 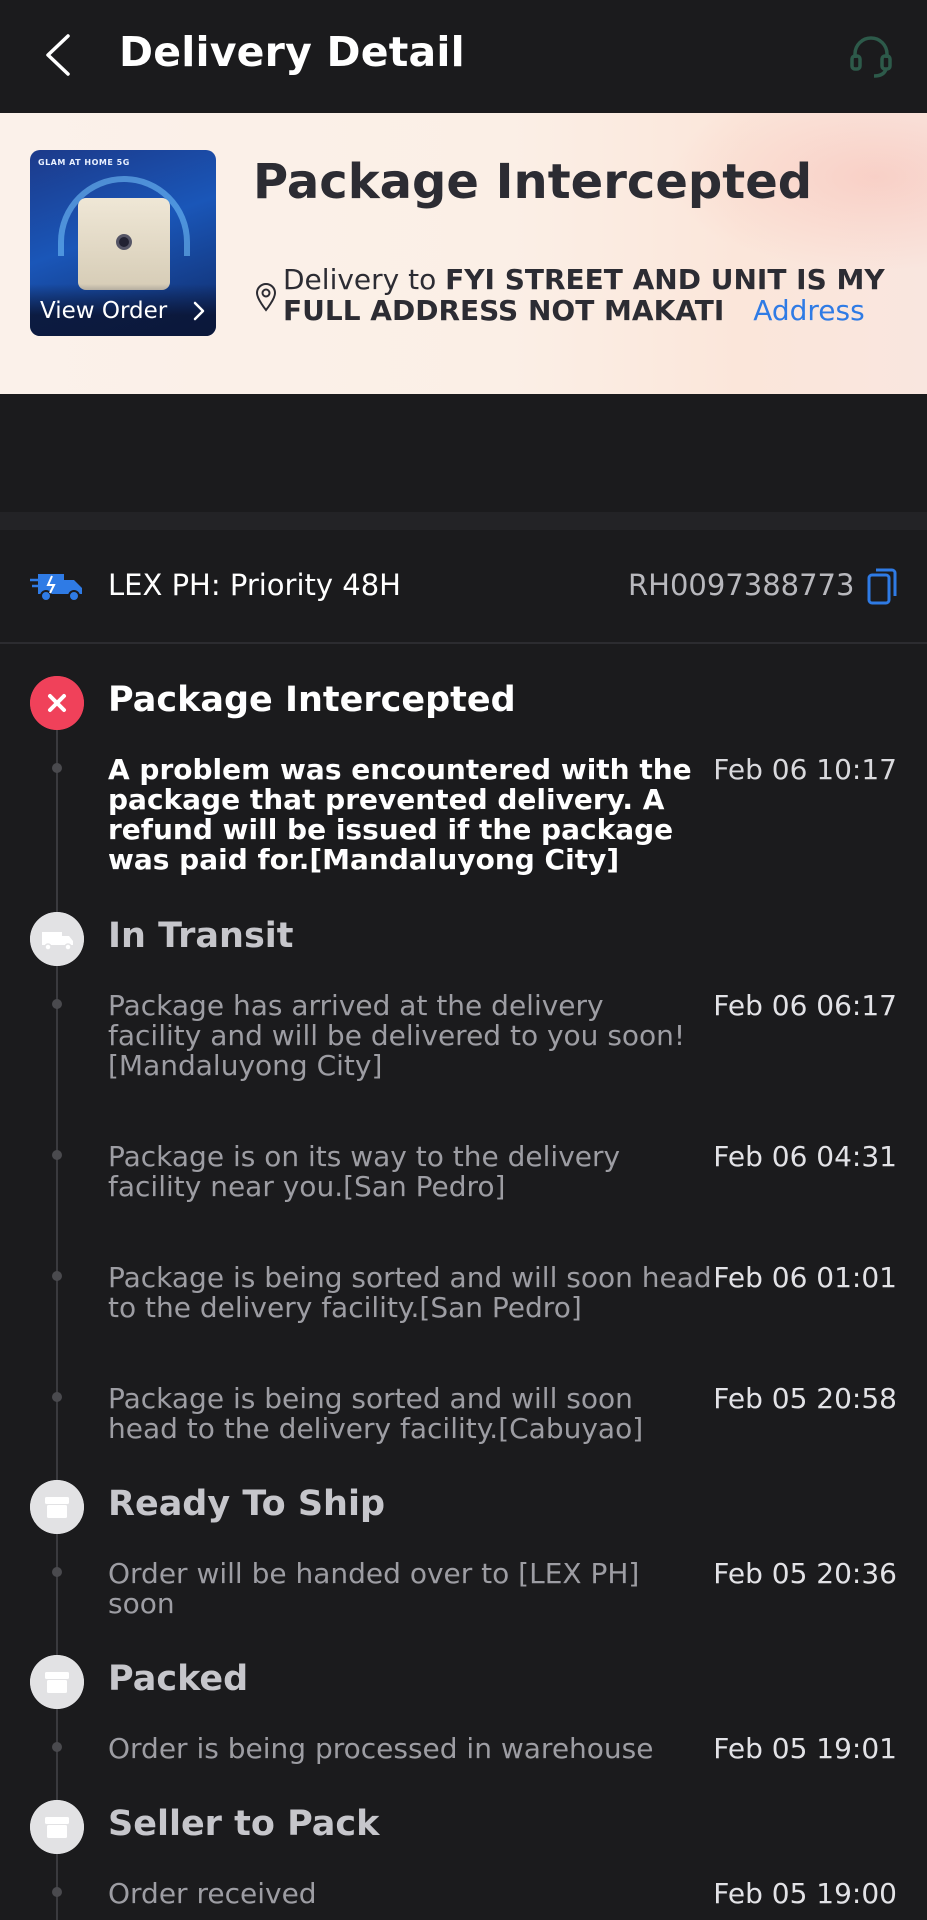 What do you see at coordinates (882, 586) in the screenshot?
I see `copy-icon` at bounding box center [882, 586].